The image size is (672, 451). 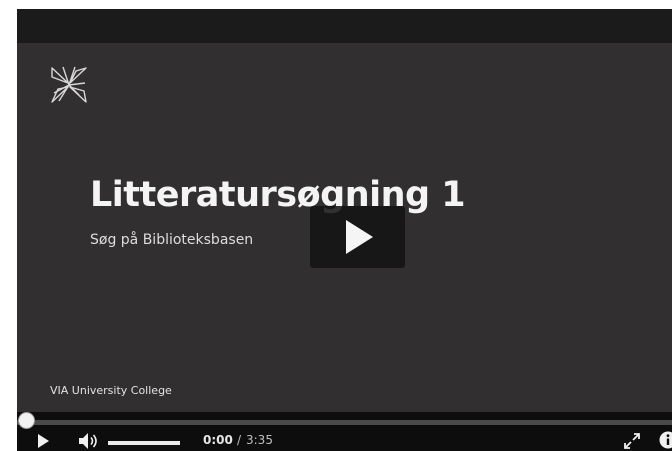 I want to click on big-play-button, so click(x=357, y=237).